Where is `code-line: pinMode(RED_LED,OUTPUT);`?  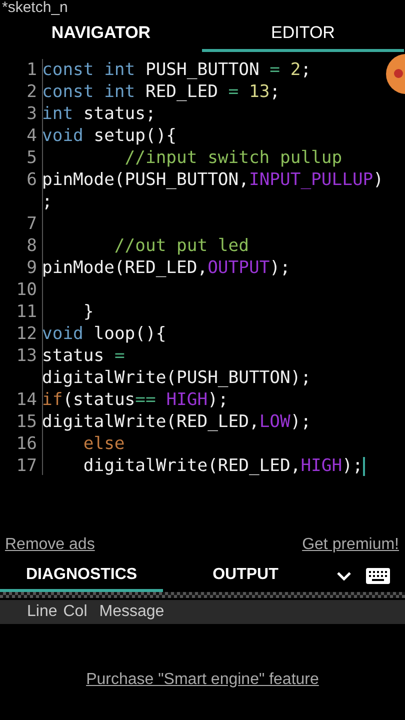 code-line: pinMode(RED_LED,OUTPUT); is located at coordinates (165, 268).